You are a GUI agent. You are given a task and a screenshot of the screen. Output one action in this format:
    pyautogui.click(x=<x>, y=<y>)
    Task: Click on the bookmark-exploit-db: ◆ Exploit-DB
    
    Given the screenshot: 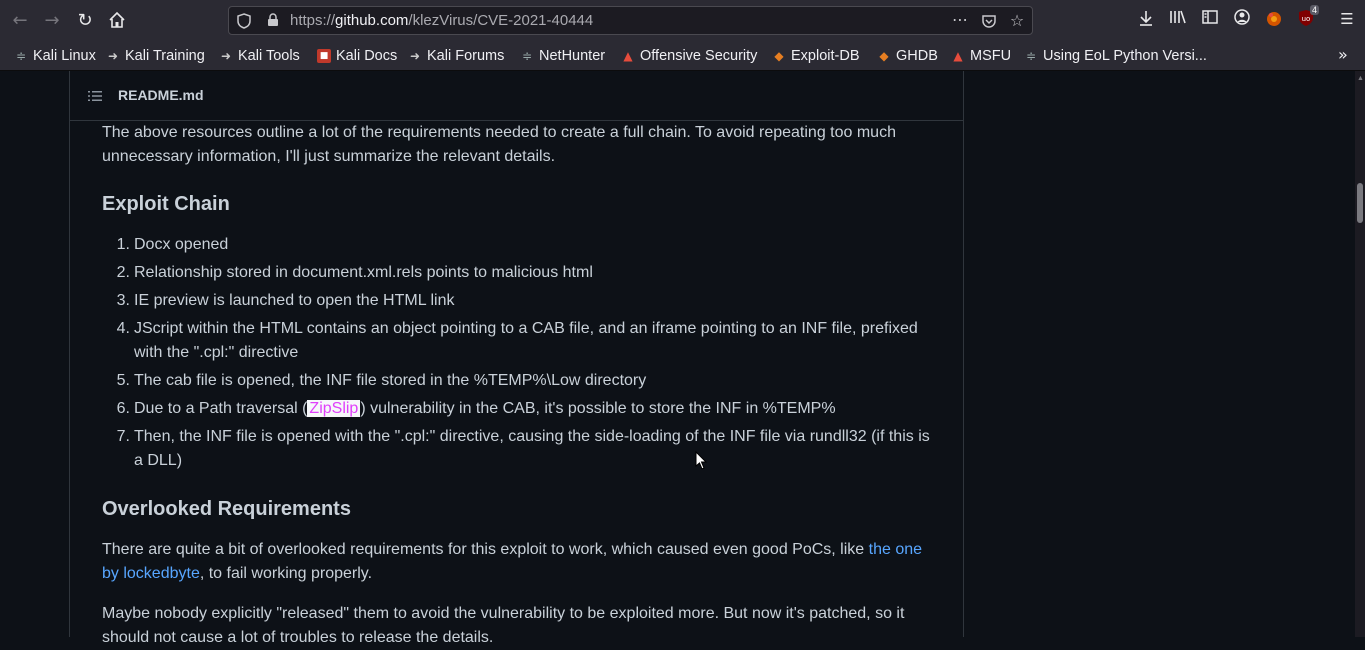 What is the action you would take?
    pyautogui.click(x=816, y=56)
    